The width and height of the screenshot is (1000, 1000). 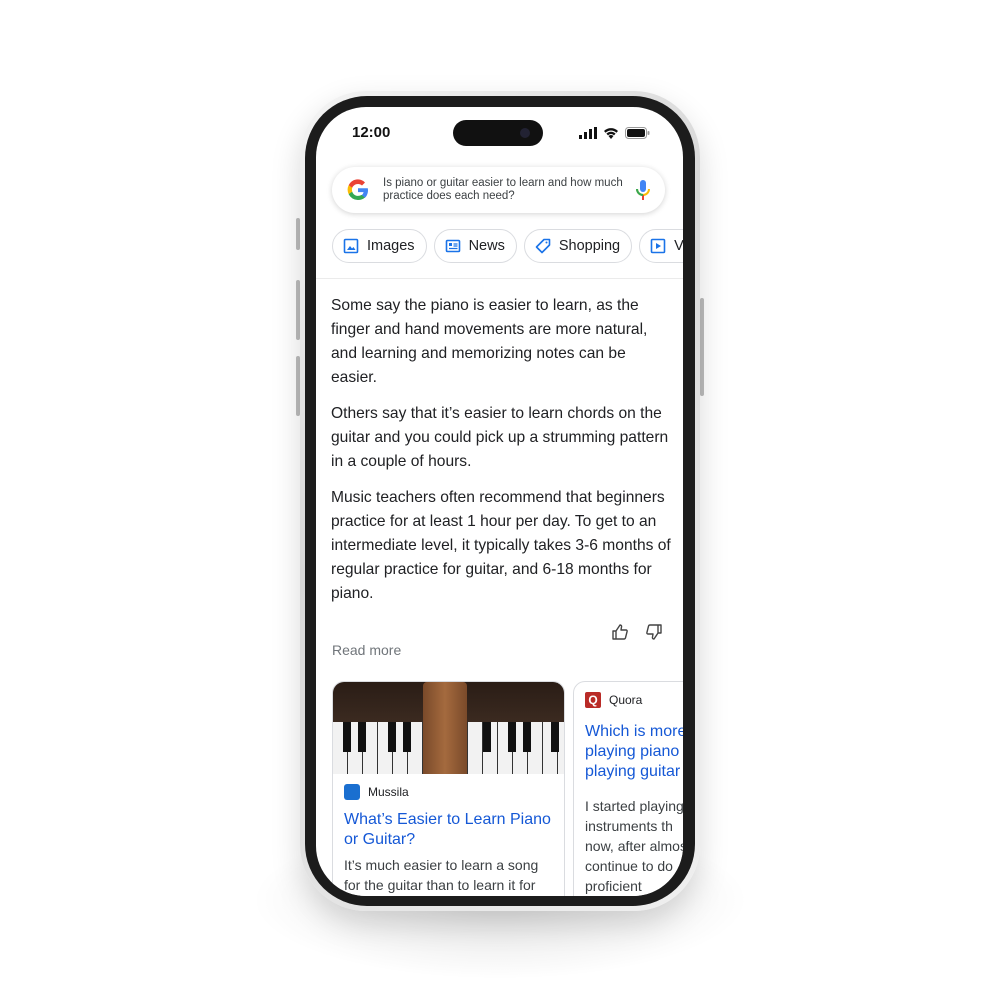 I want to click on power-button, so click(x=702, y=347).